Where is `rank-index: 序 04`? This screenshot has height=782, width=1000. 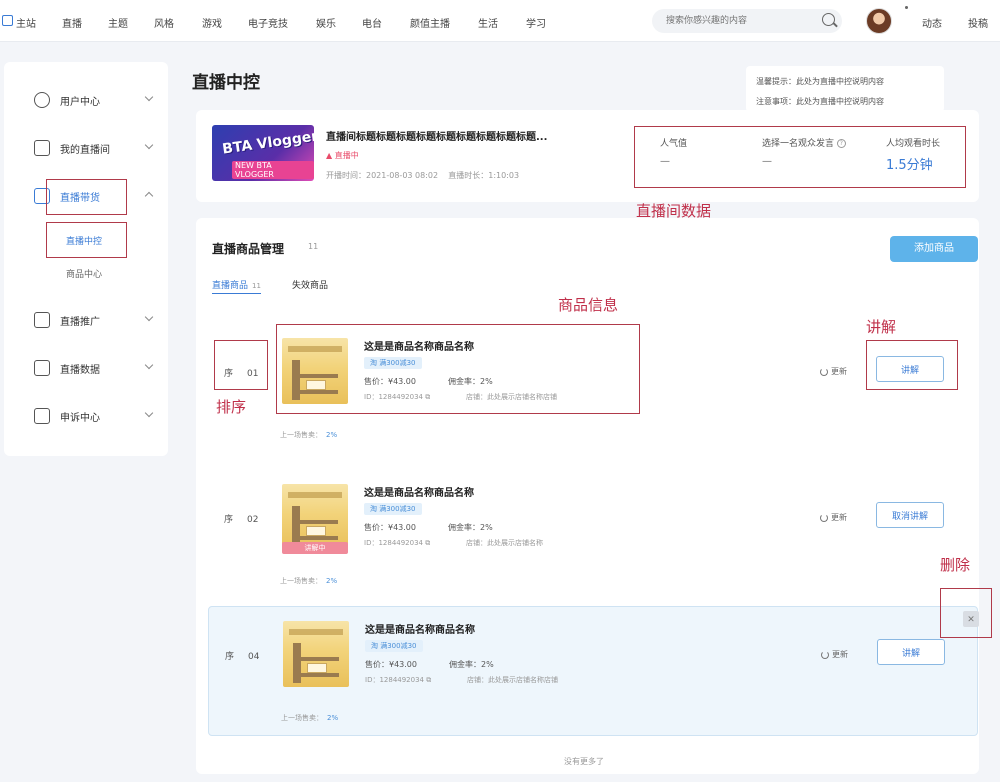
rank-index: 序 04 is located at coordinates (242, 655).